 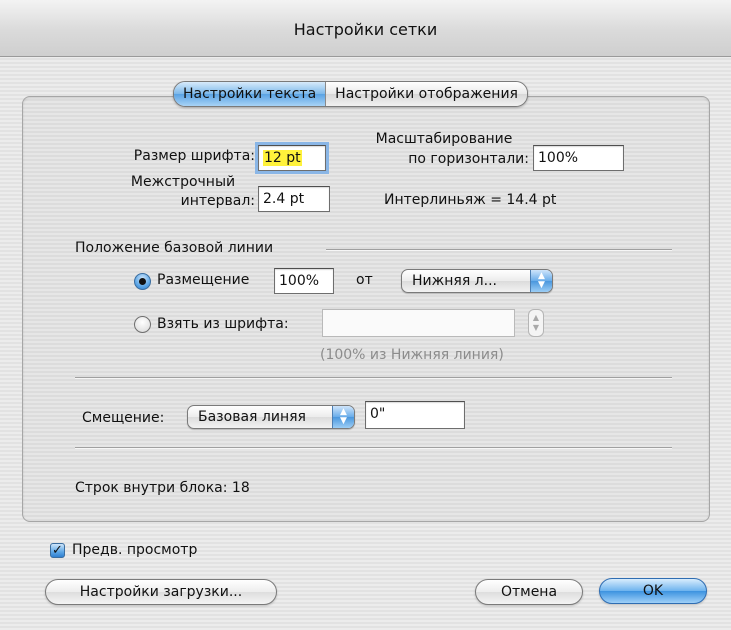 I want to click on preview-checkbox: ✓, so click(x=57, y=550).